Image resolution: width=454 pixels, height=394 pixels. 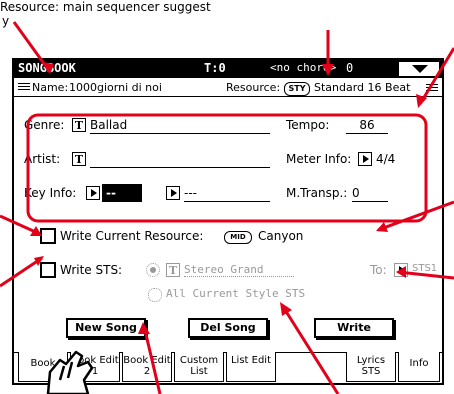 What do you see at coordinates (50, 87) in the screenshot?
I see `name-label: Name:` at bounding box center [50, 87].